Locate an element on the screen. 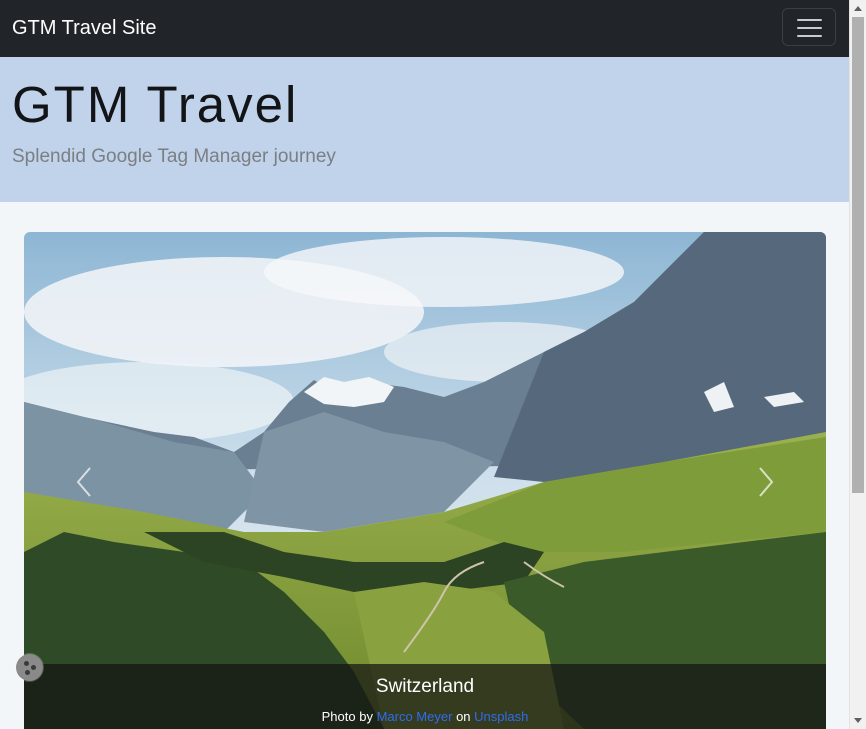 The image size is (866, 729). carousel-next-control is located at coordinates (765, 482).